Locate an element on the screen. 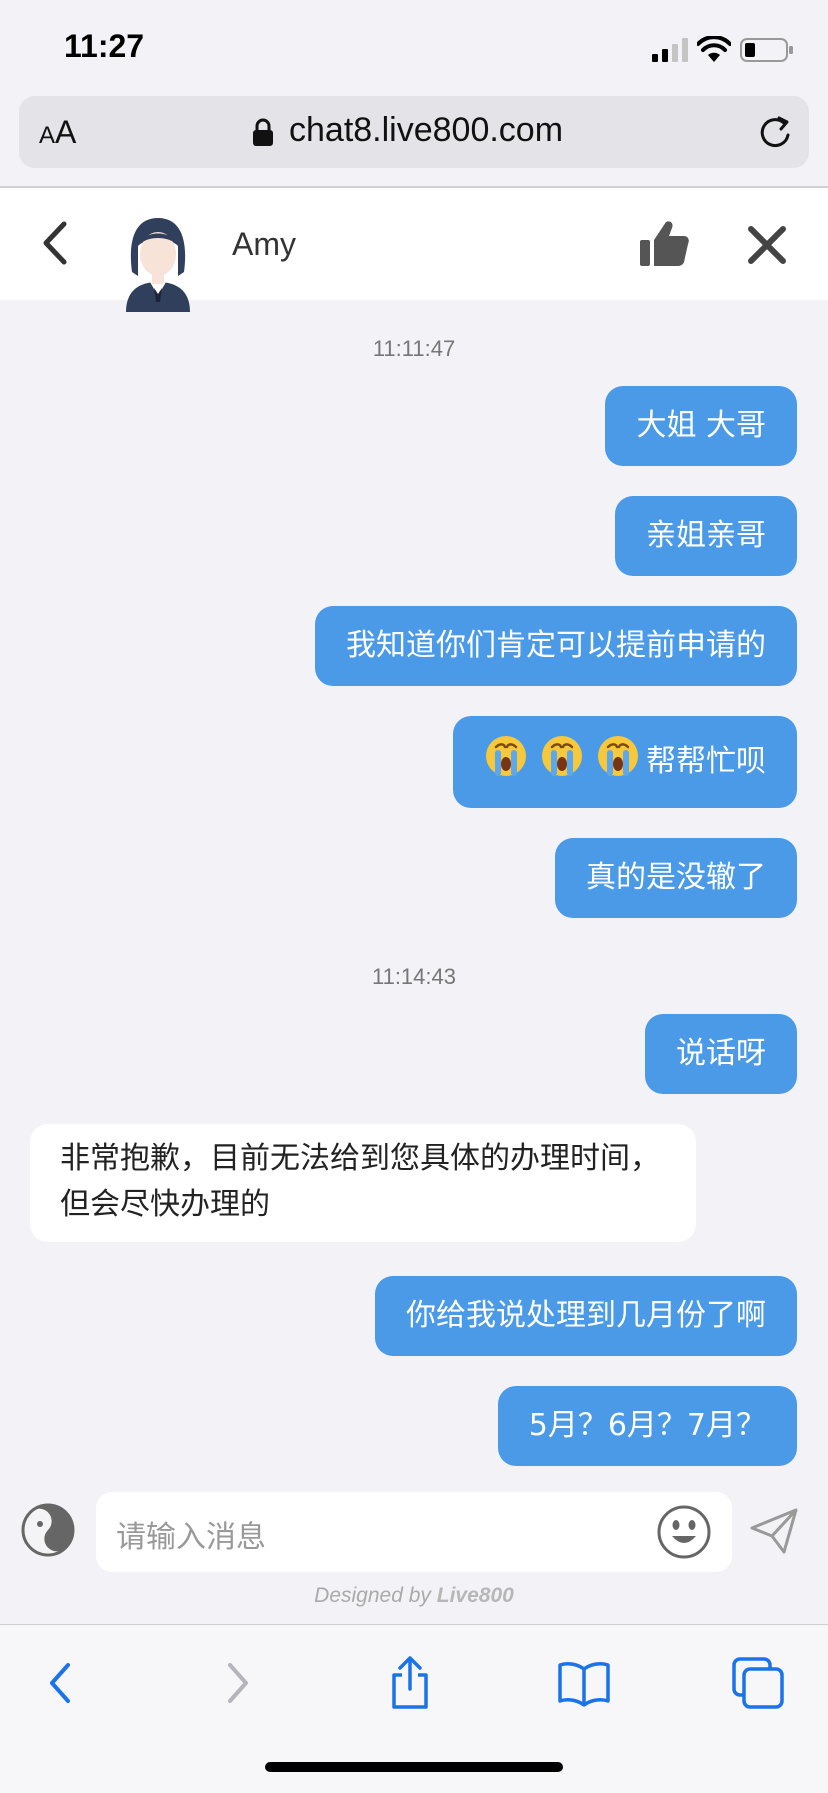  battery-icon is located at coordinates (766, 50).